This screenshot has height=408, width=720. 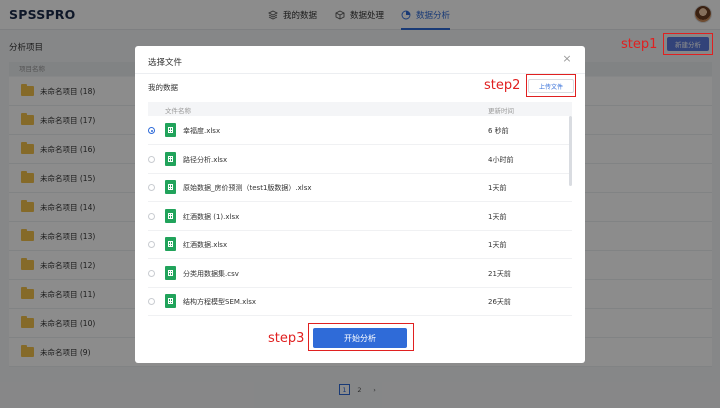 I want to click on step2-label: step2, so click(x=502, y=85).